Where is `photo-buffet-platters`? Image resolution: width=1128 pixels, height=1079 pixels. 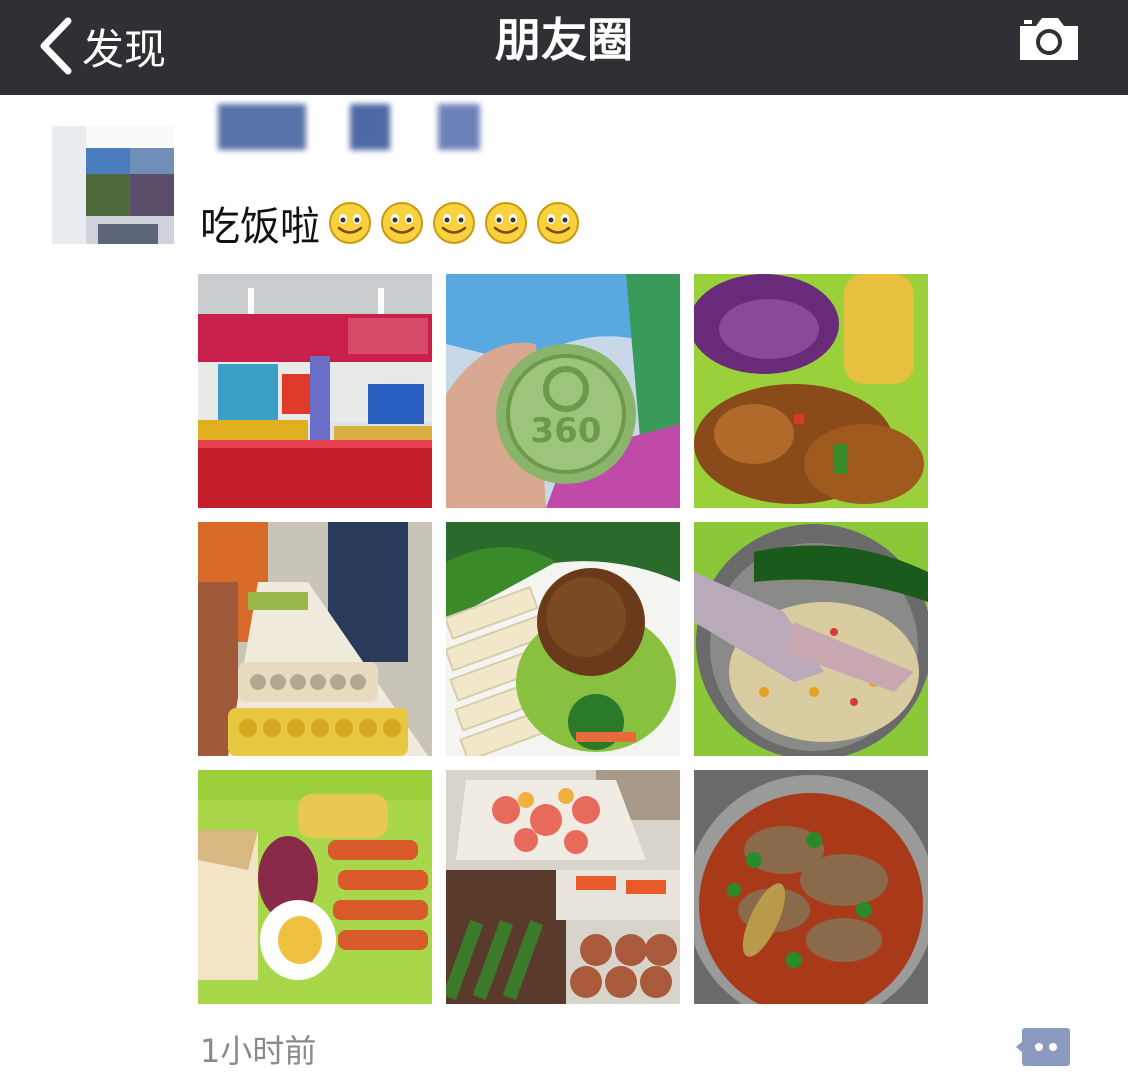 photo-buffet-platters is located at coordinates (563, 887).